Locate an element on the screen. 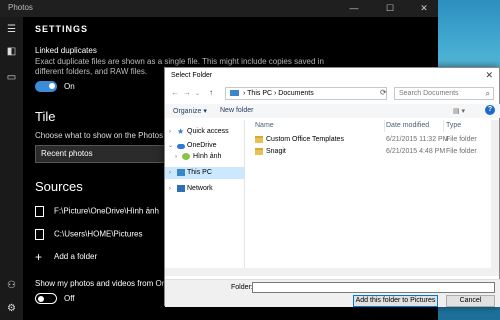 The width and height of the screenshot is (500, 320). star-icon: ★ is located at coordinates (181, 131).